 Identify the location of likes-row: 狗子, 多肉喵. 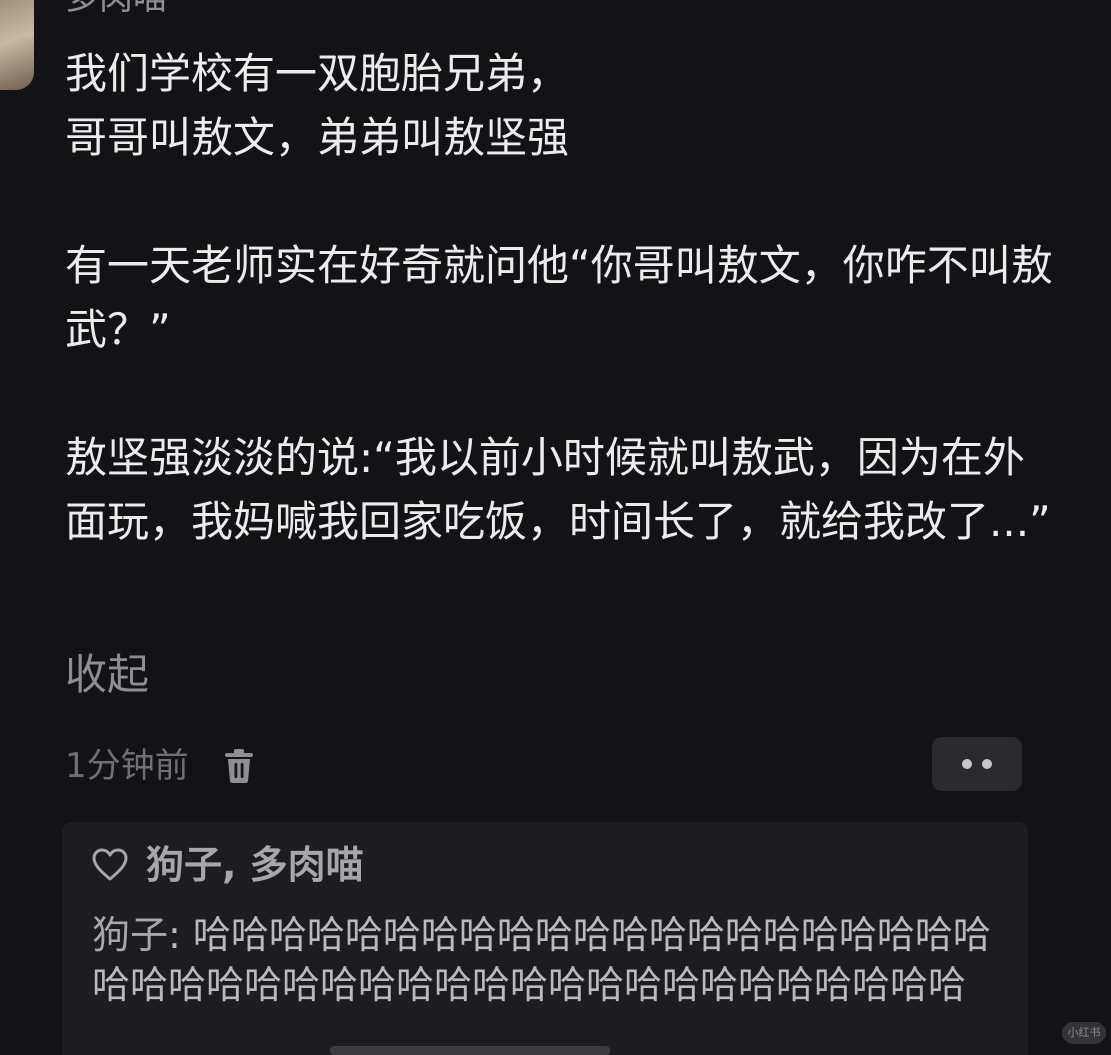
(228, 865).